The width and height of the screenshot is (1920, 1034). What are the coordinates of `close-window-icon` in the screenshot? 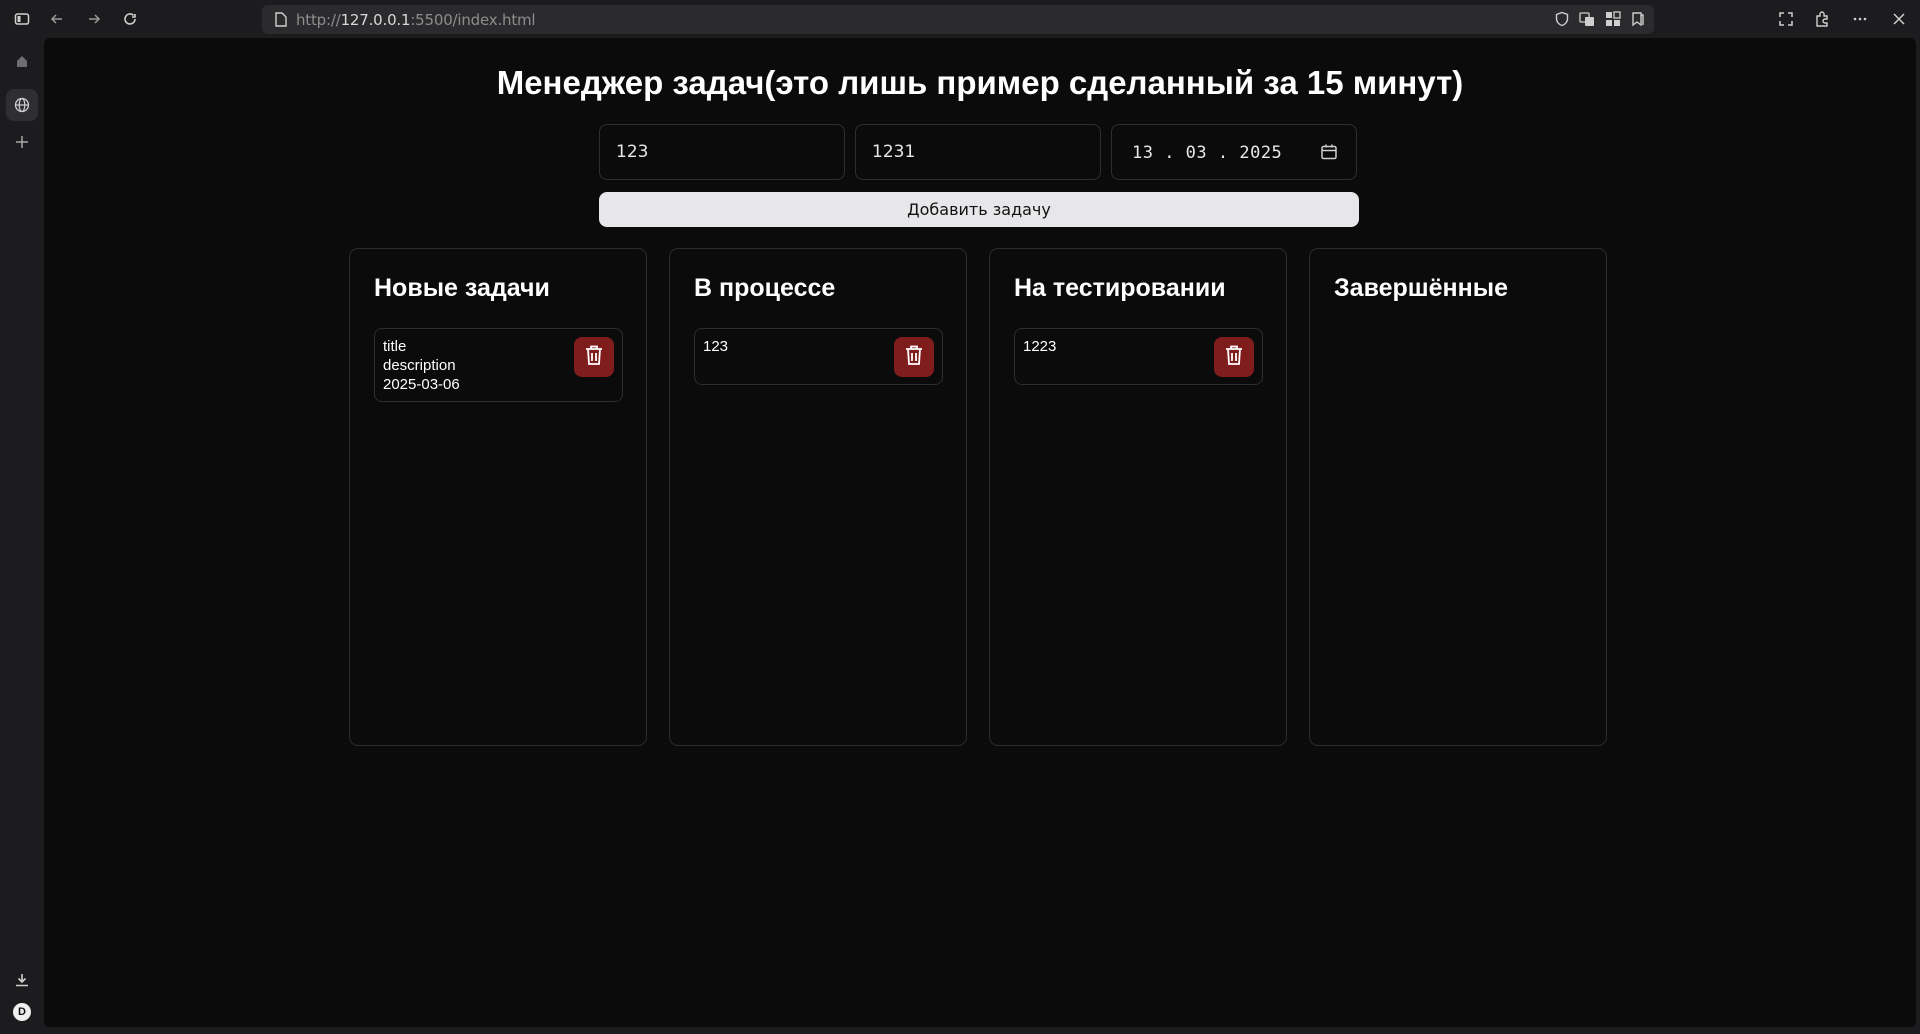 It's located at (1899, 19).